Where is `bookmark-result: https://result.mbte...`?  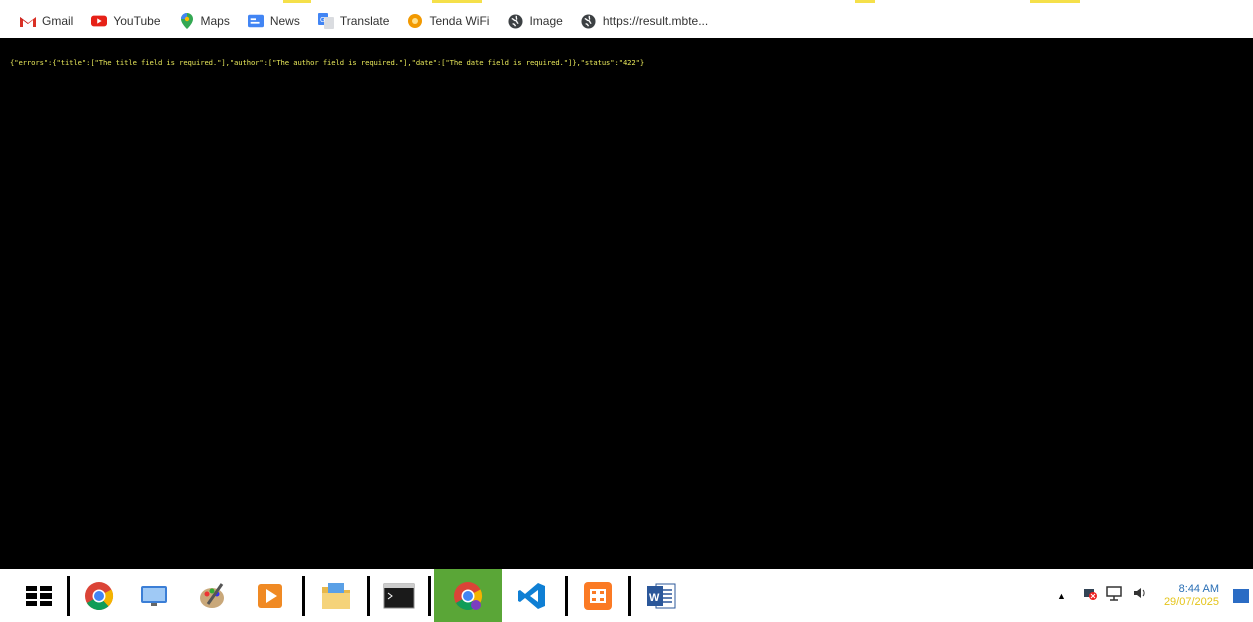
bookmark-result: https://result.mbte... is located at coordinates (644, 21).